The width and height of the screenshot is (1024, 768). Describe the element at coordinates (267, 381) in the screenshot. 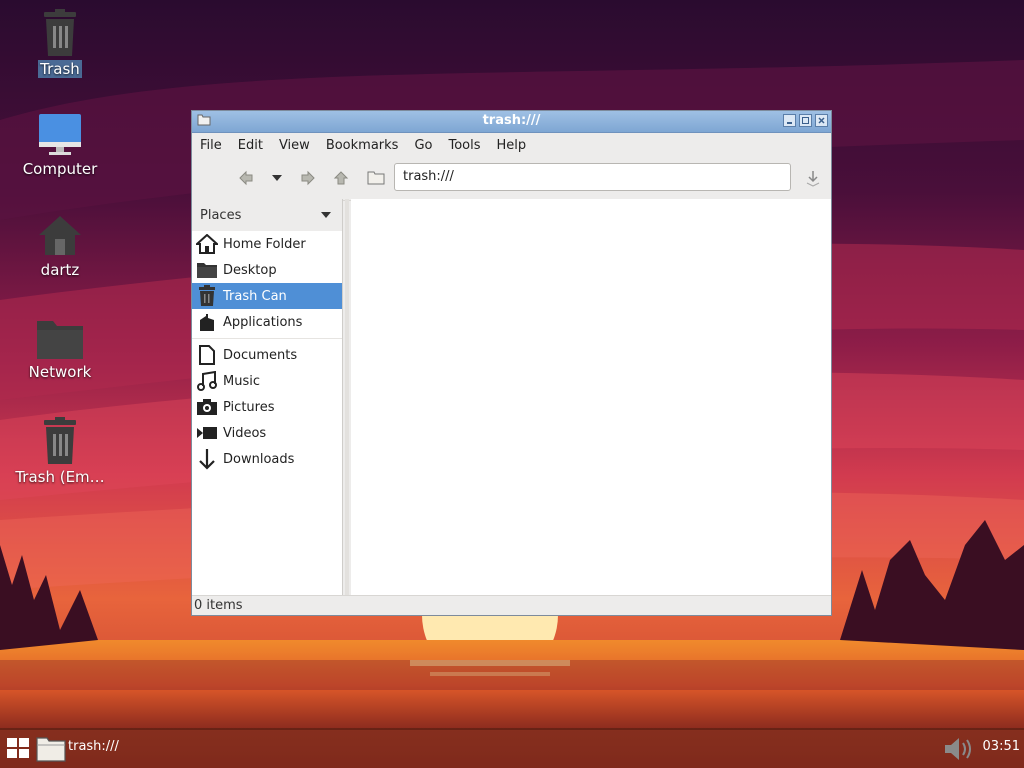

I see `sidebar-item-music: Music` at that location.